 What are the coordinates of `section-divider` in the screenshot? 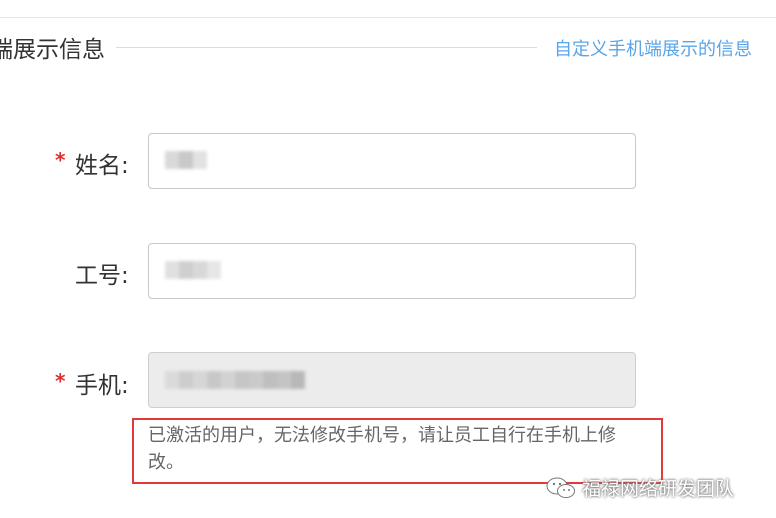 It's located at (326, 47).